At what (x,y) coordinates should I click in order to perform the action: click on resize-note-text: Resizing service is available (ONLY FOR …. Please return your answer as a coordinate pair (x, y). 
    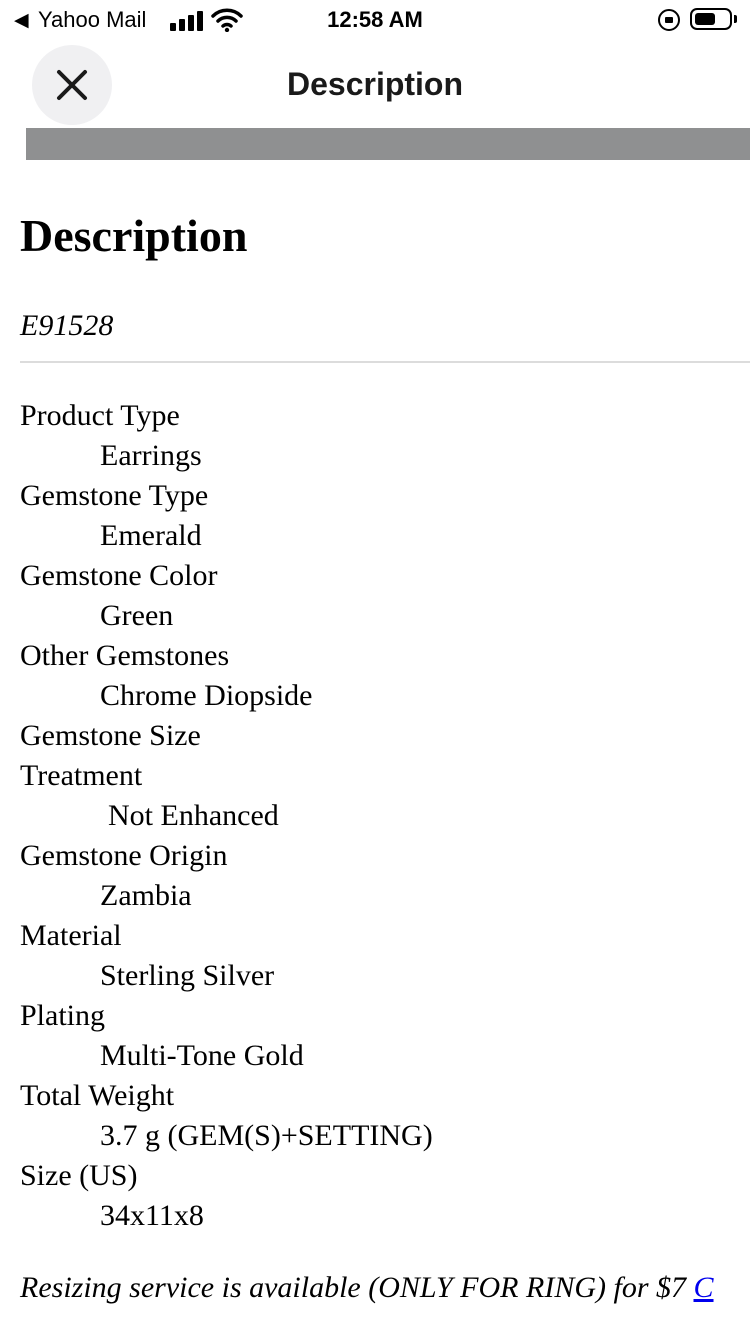
    Looking at the image, I should click on (357, 1287).